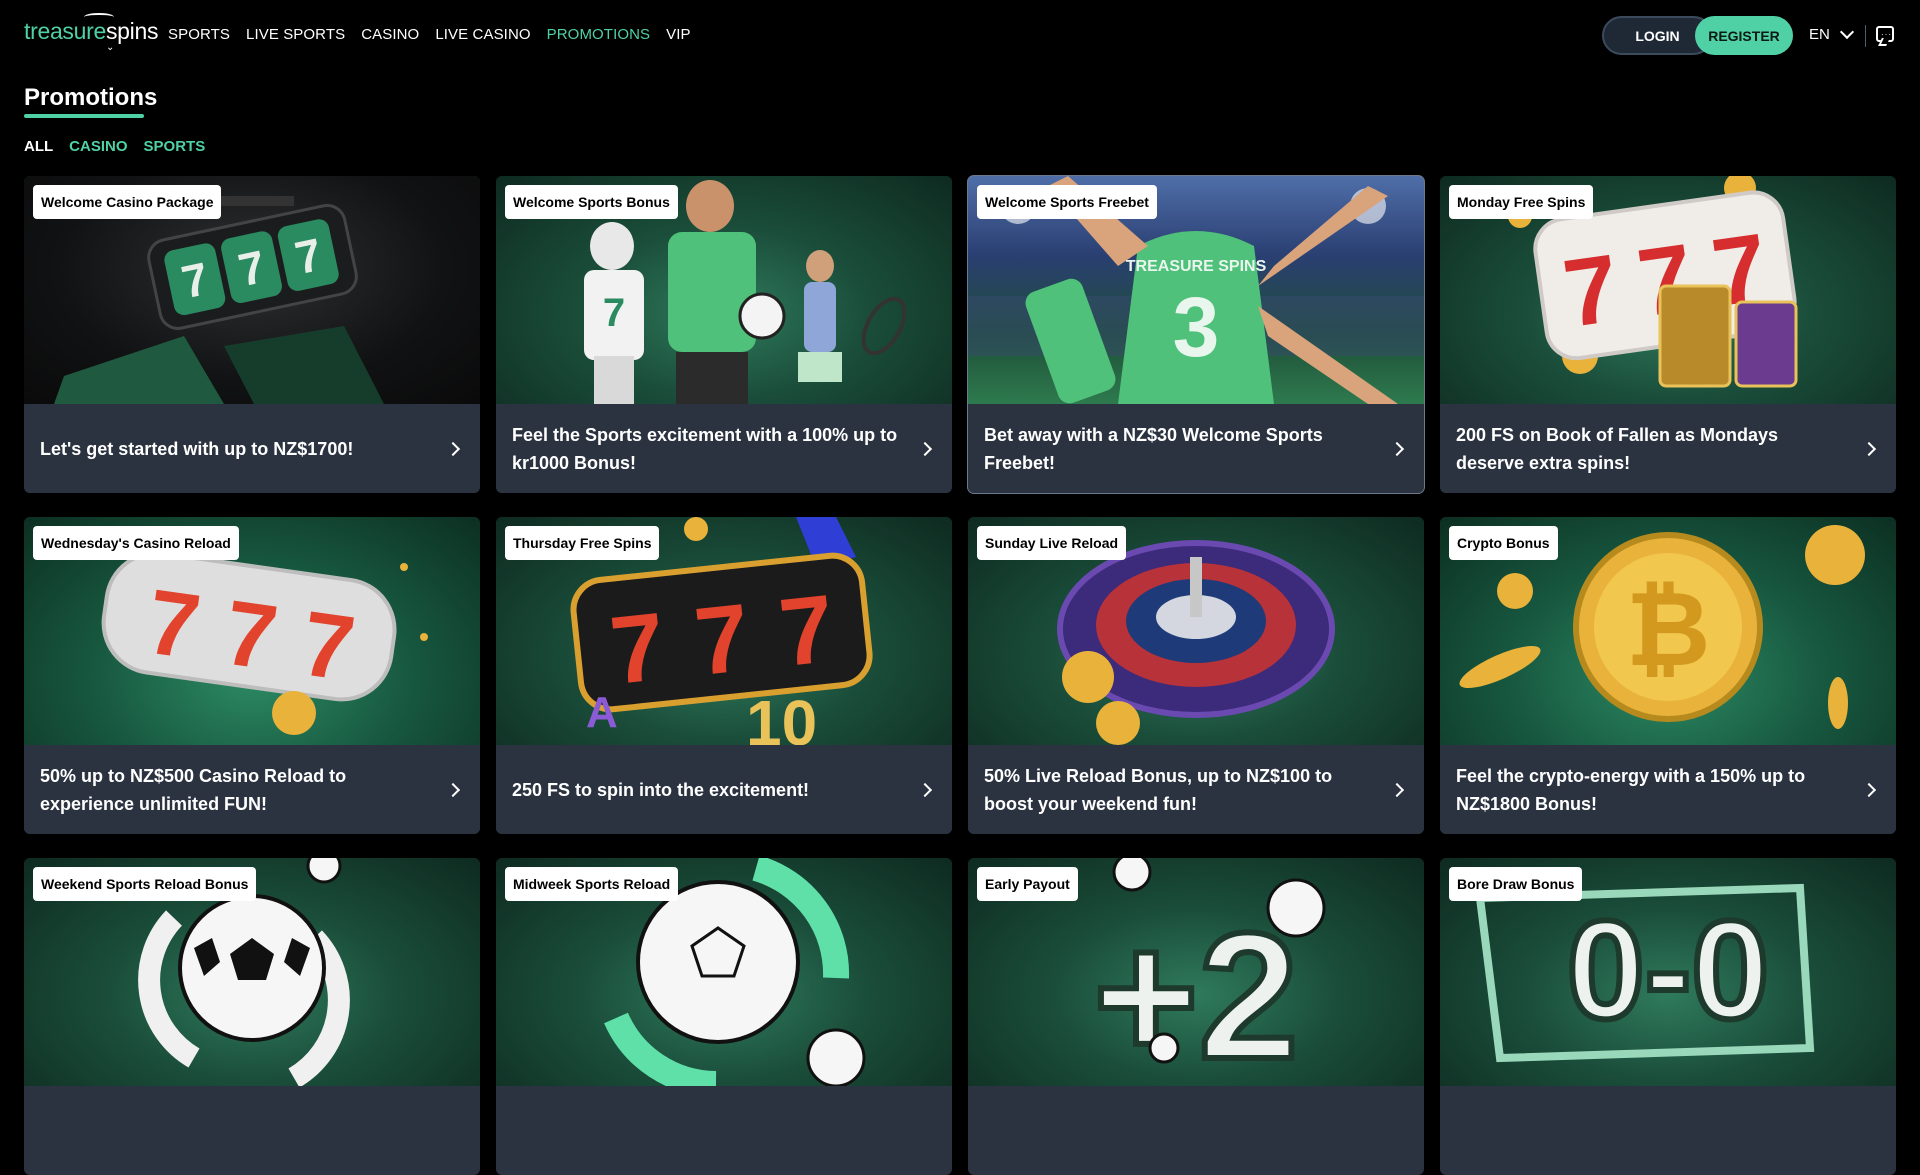 The height and width of the screenshot is (1175, 1920). Describe the element at coordinates (1027, 884) in the screenshot. I see `promo-badge: Early Payout` at that location.